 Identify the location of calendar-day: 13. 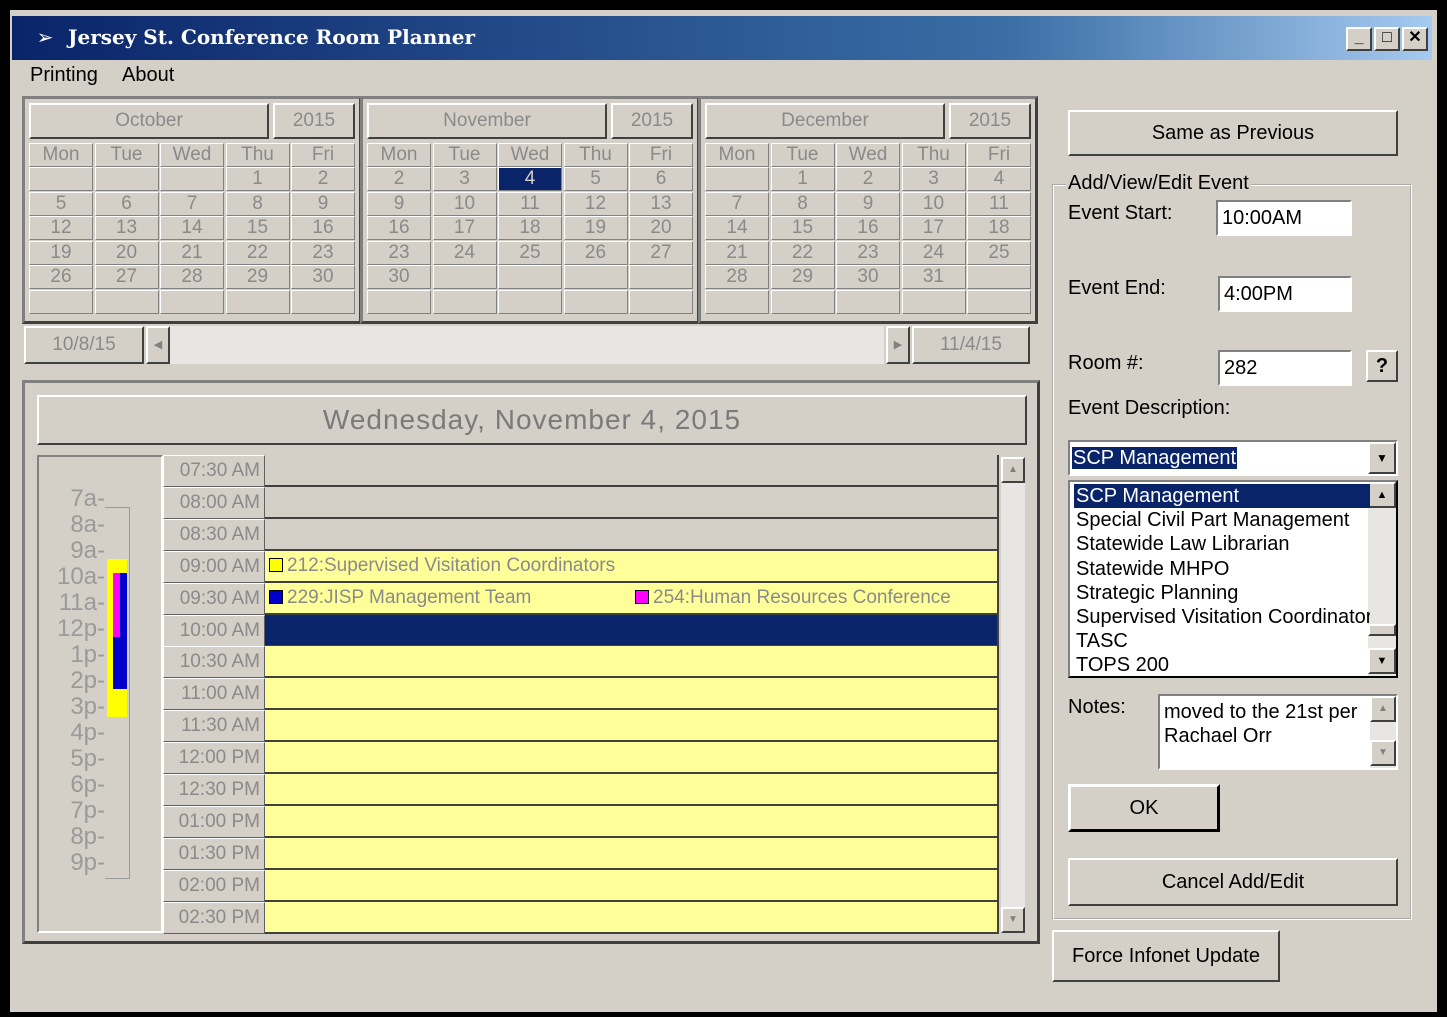
(126, 228).